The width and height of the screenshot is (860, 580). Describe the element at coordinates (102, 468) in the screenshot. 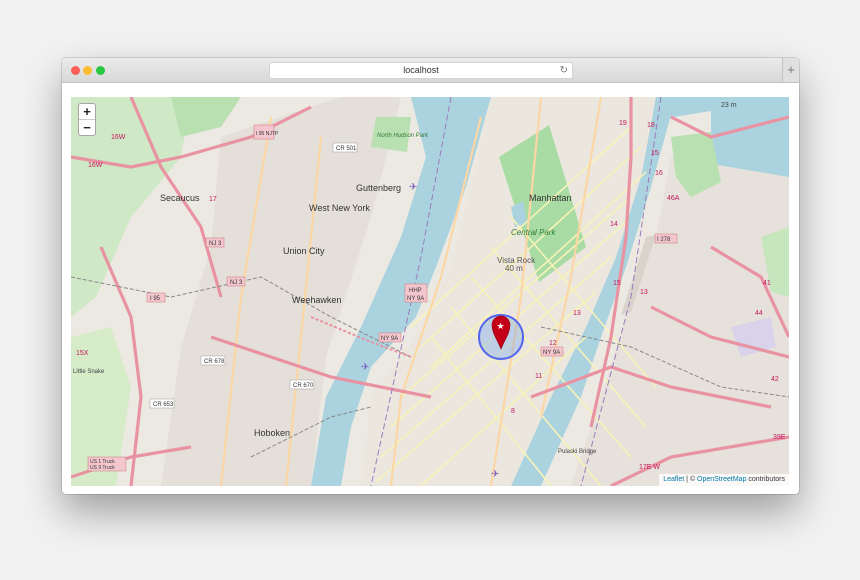

I see `shield-us9: US 9 Truck` at that location.